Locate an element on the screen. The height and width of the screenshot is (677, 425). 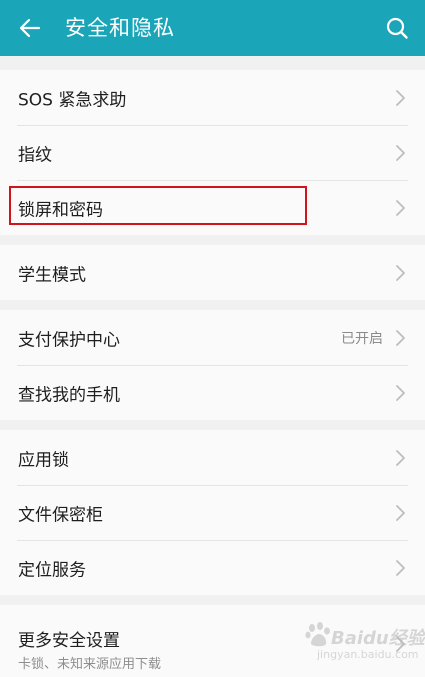
item-subtitle: 卡锁、未知来源应用下载 is located at coordinates (90, 664).